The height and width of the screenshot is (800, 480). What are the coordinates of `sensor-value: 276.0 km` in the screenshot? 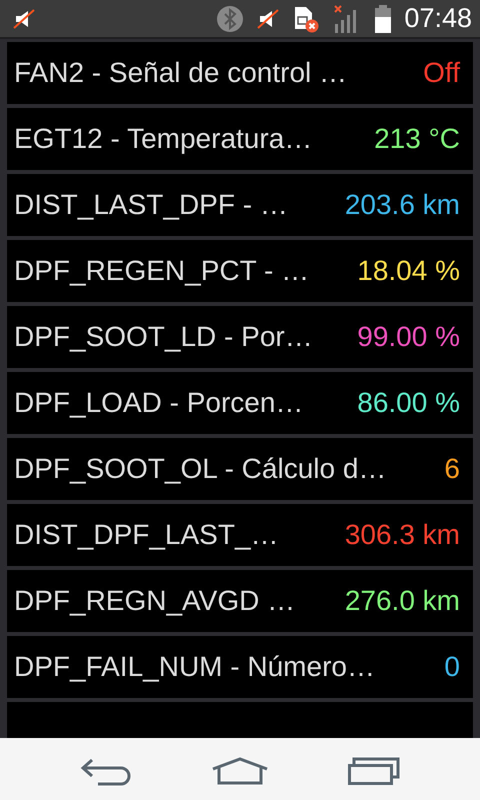 It's located at (402, 601).